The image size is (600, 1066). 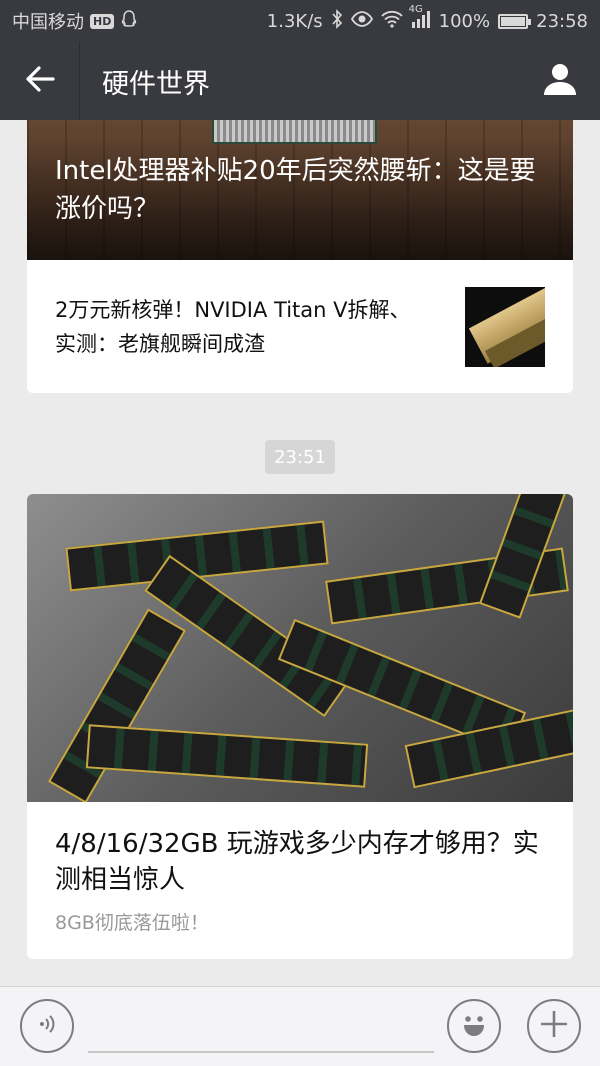 I want to click on voice-icon, so click(x=47, y=1026).